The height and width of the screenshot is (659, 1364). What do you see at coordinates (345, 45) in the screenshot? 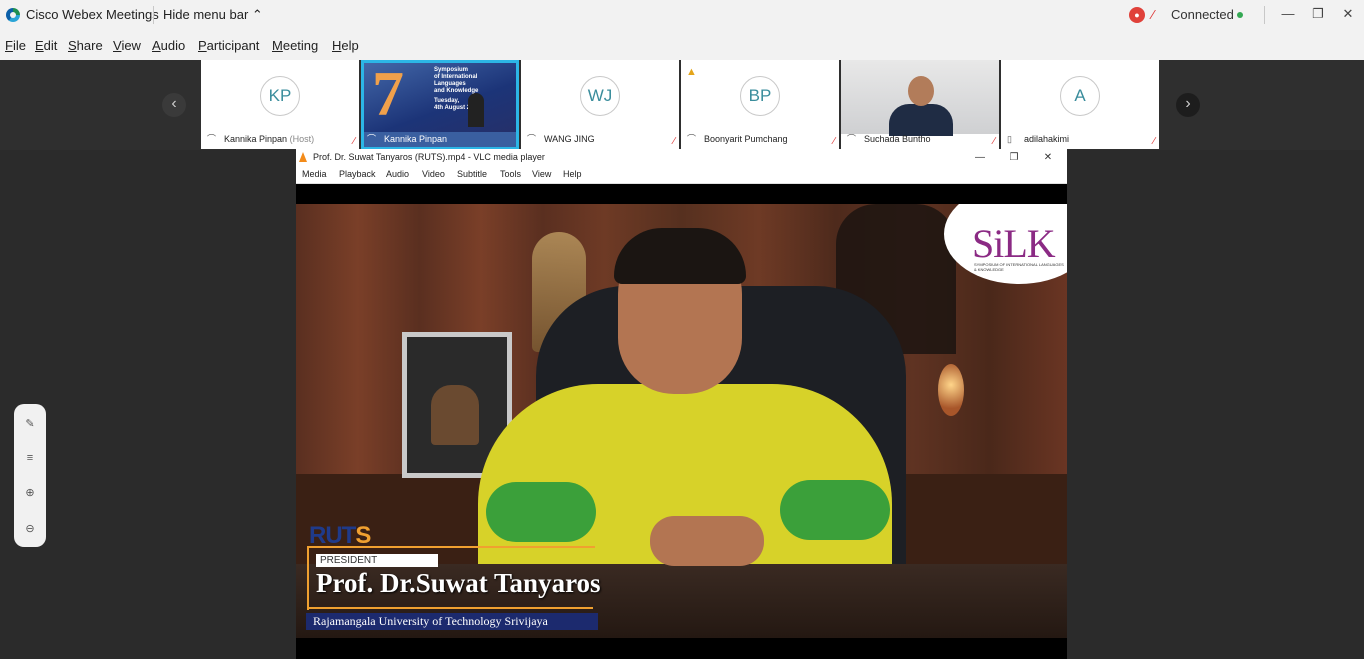
I see `menu-help: Help` at bounding box center [345, 45].